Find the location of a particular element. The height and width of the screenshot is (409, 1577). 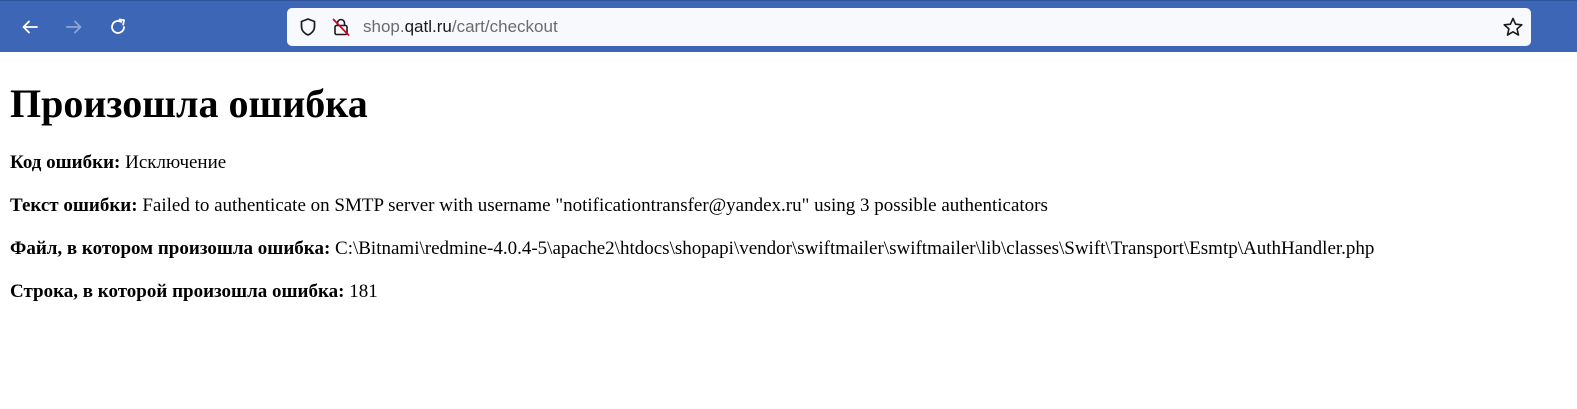

back-button is located at coordinates (30, 27).